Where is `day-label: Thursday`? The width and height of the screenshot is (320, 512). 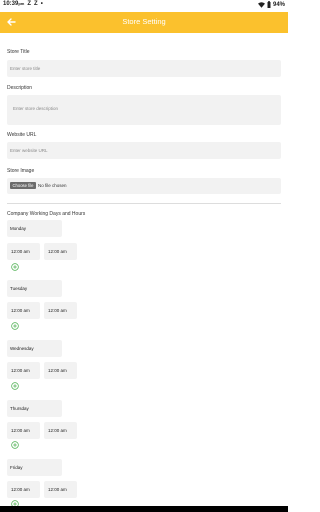 day-label: Thursday is located at coordinates (19, 408).